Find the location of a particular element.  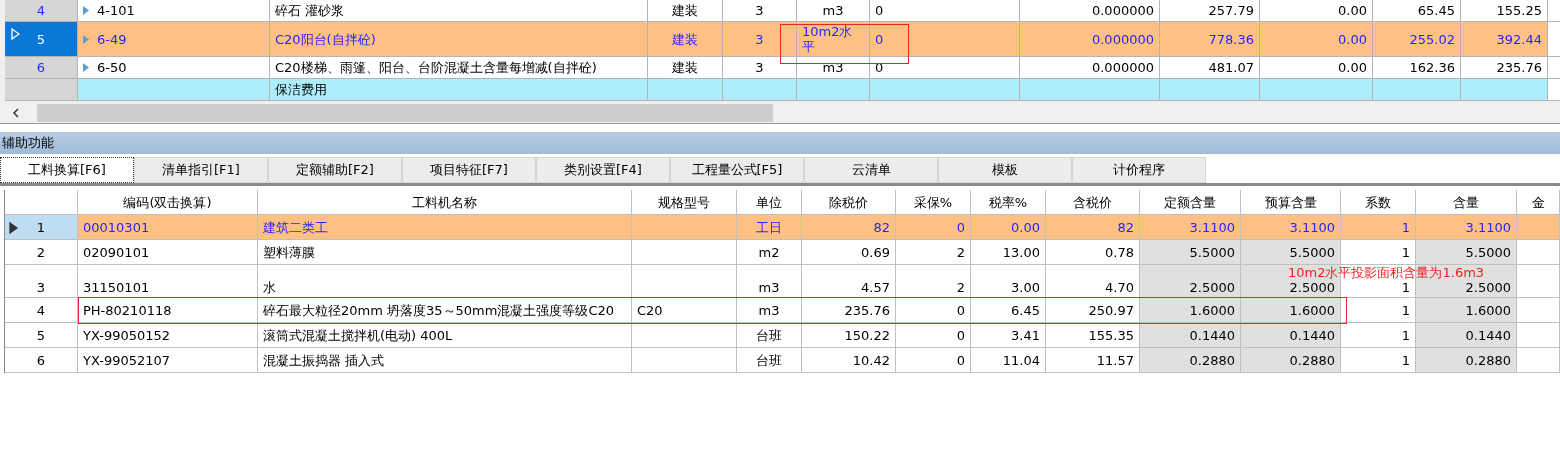

cell-text: 6-49 is located at coordinates (112, 39).